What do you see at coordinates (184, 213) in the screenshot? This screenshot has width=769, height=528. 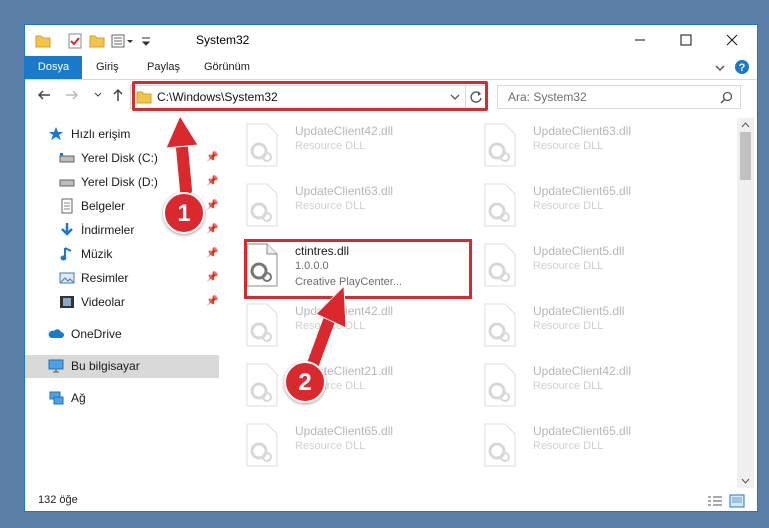 I see `step-1-badge: 1` at bounding box center [184, 213].